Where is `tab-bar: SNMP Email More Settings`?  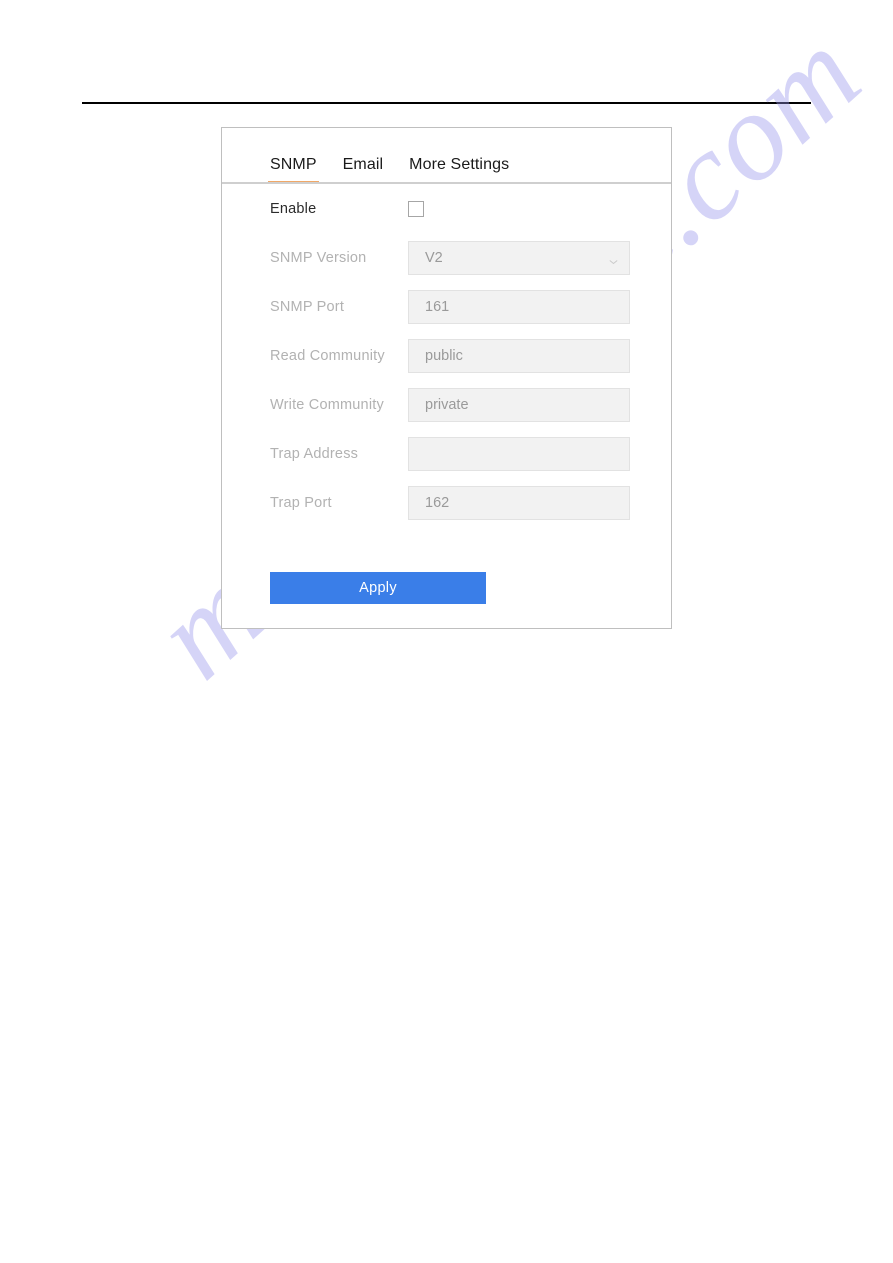
tab-bar: SNMP Email More Settings is located at coordinates (446, 156).